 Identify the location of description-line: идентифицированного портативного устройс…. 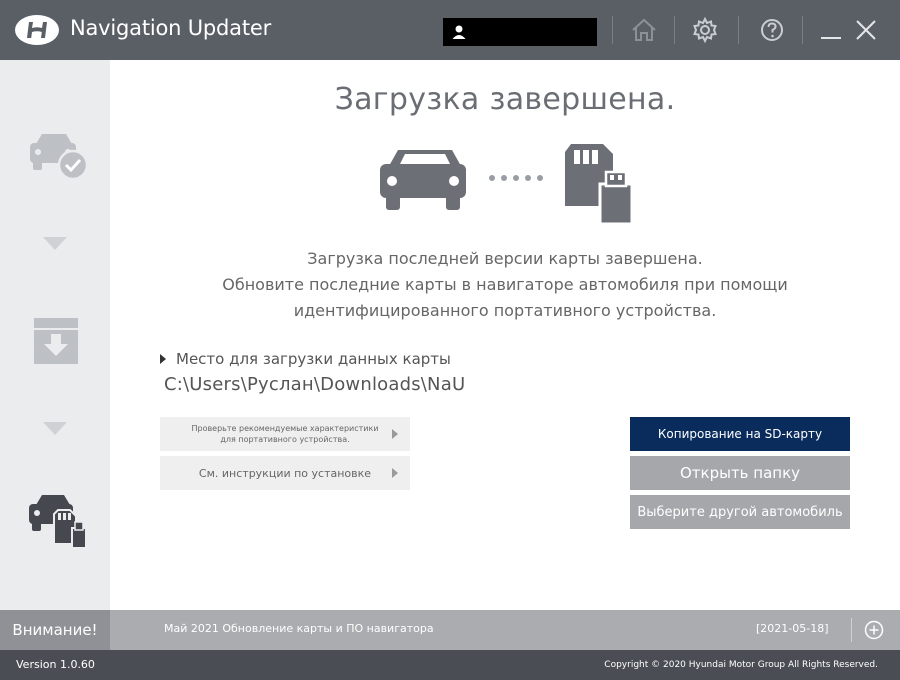
(505, 310).